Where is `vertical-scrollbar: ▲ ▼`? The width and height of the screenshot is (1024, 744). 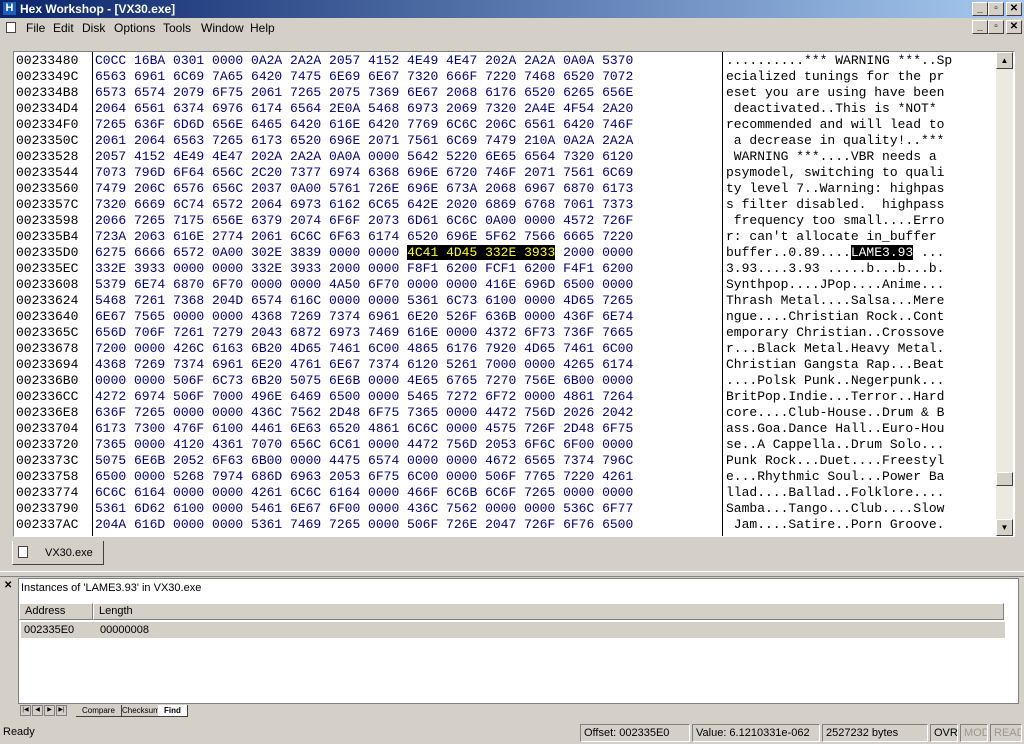 vertical-scrollbar: ▲ ▼ is located at coordinates (1004, 294).